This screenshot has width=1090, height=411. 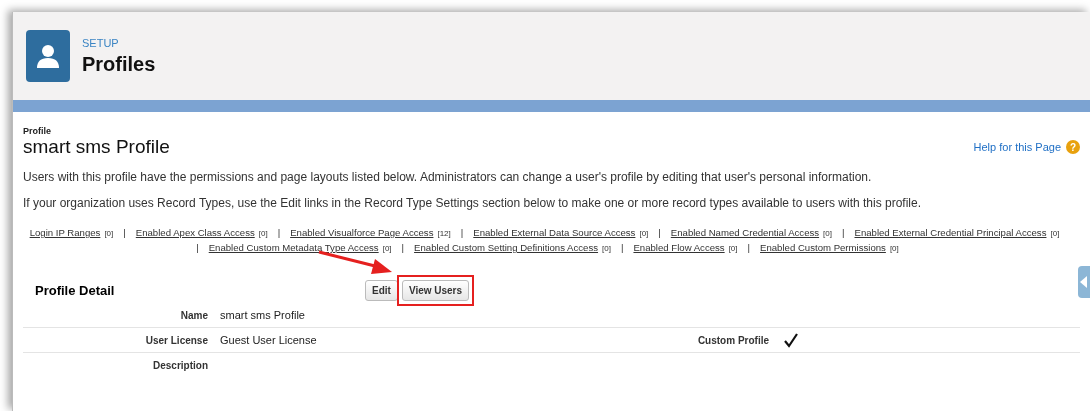 I want to click on section-title: Profile Detail, so click(x=75, y=290).